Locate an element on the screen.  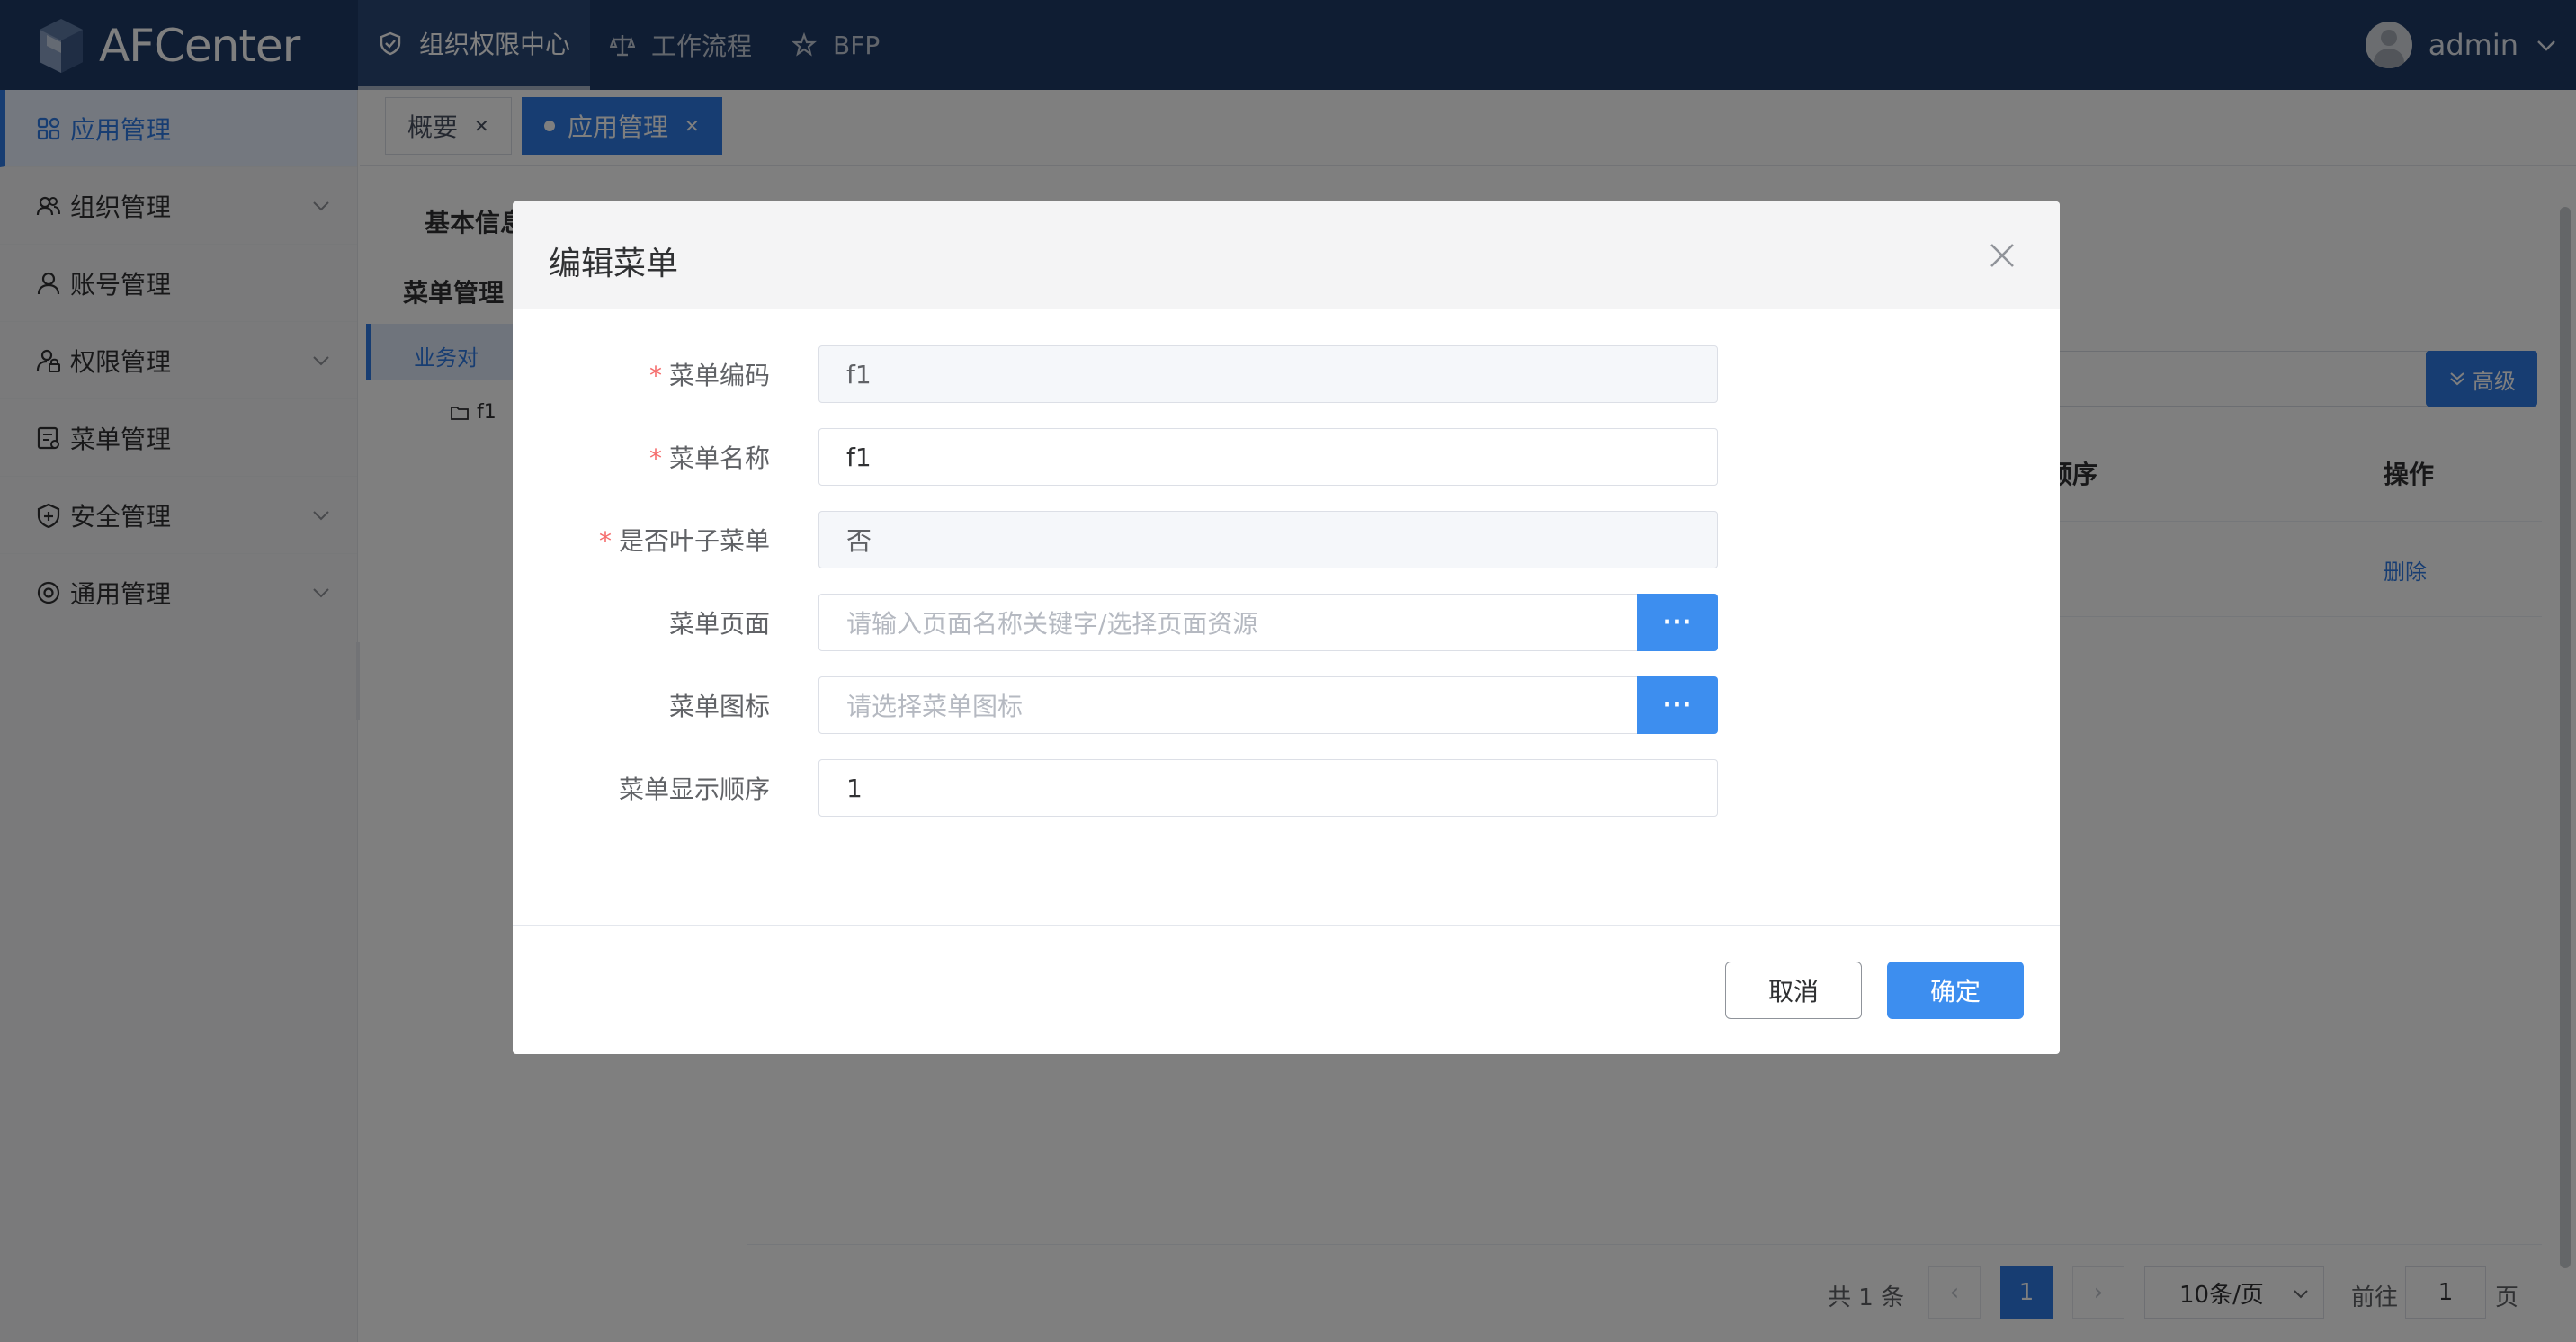
form-row-menu-name: * 菜单名称 f1 is located at coordinates (1286, 457).